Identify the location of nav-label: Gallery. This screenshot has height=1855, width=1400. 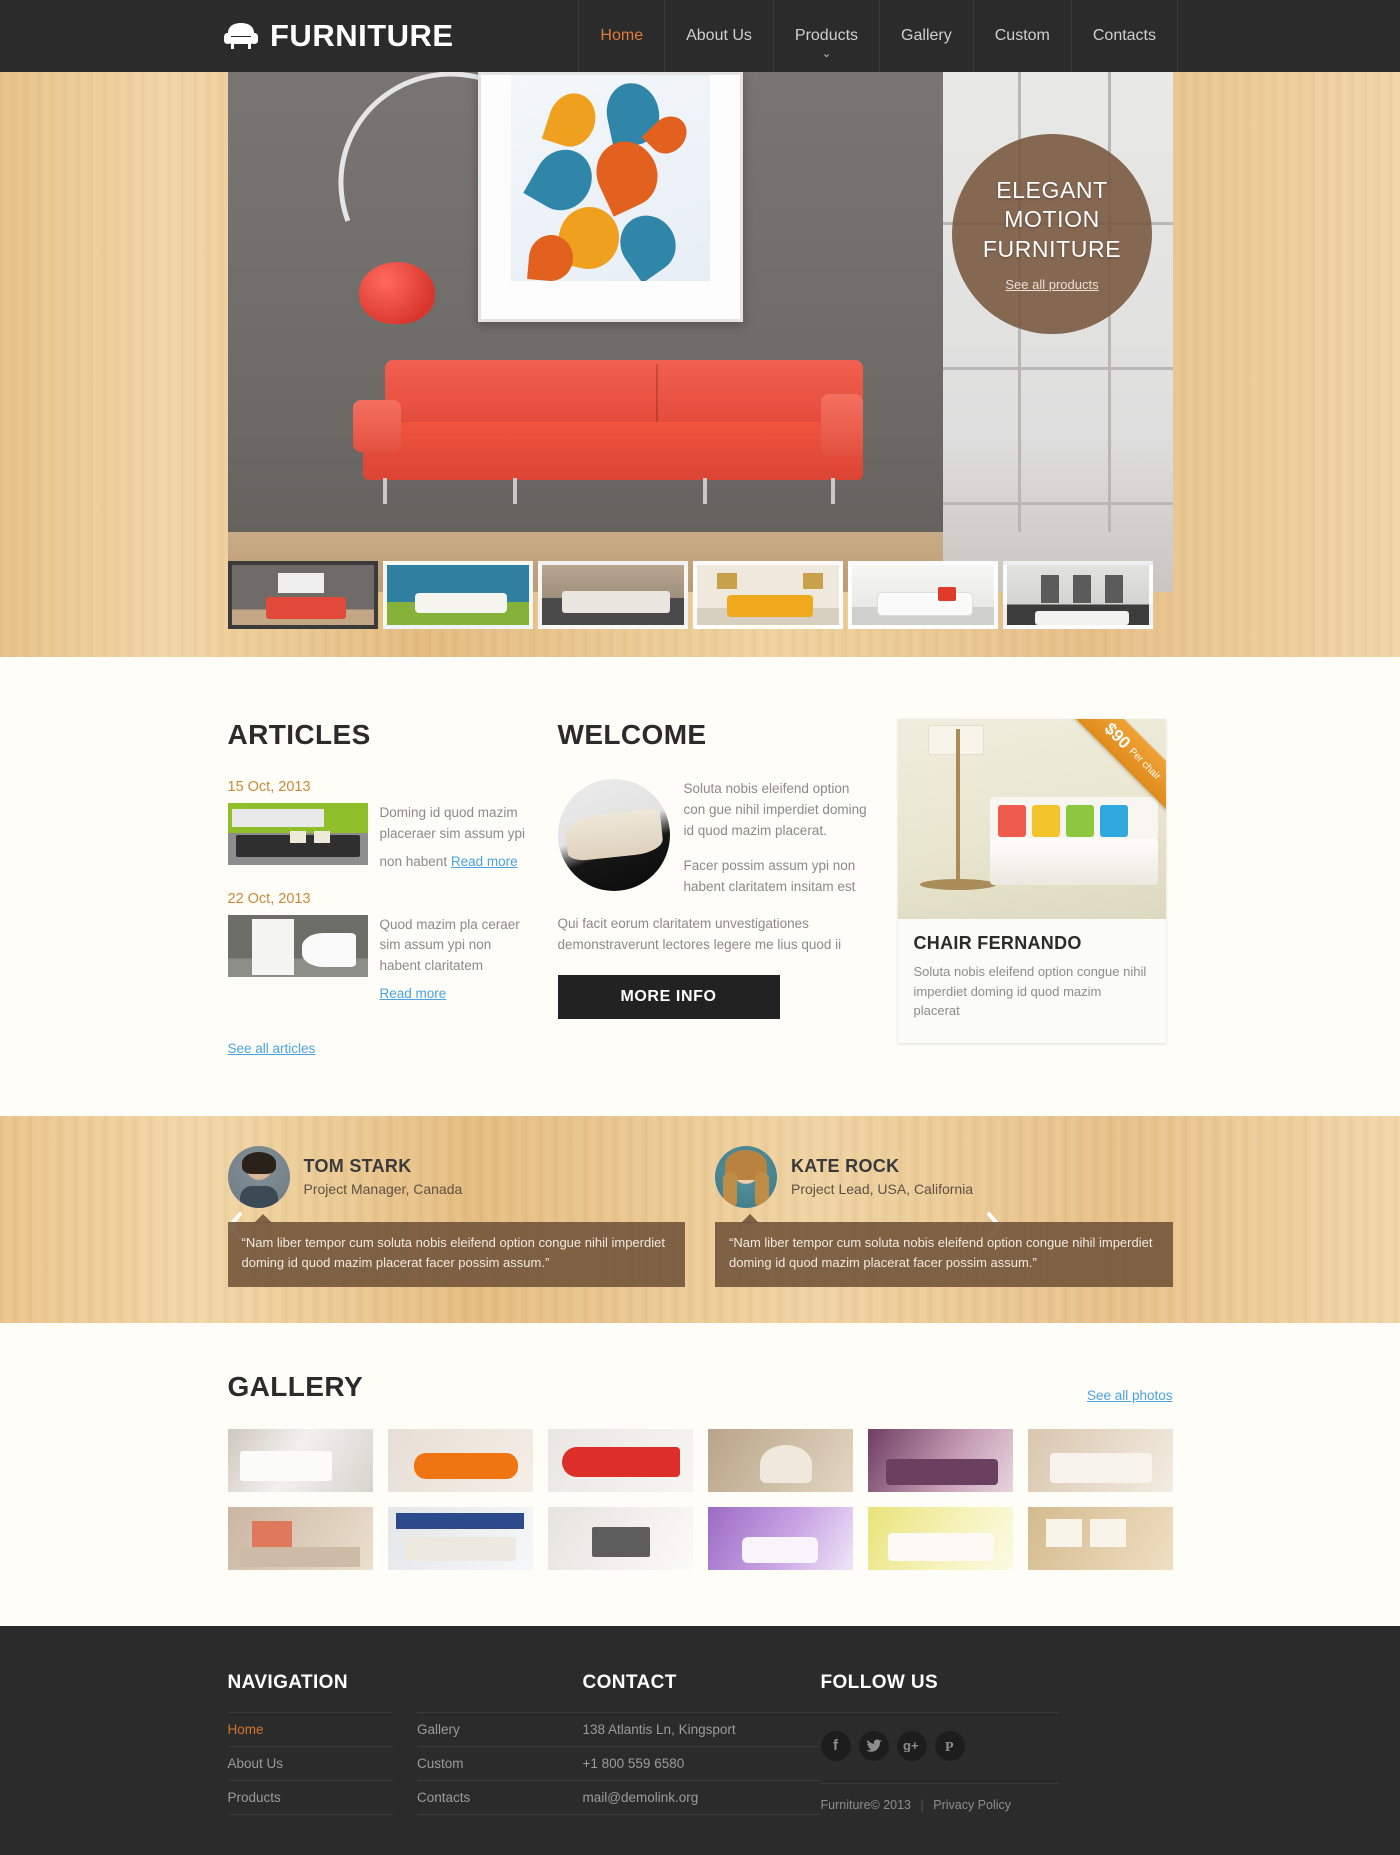
(926, 35).